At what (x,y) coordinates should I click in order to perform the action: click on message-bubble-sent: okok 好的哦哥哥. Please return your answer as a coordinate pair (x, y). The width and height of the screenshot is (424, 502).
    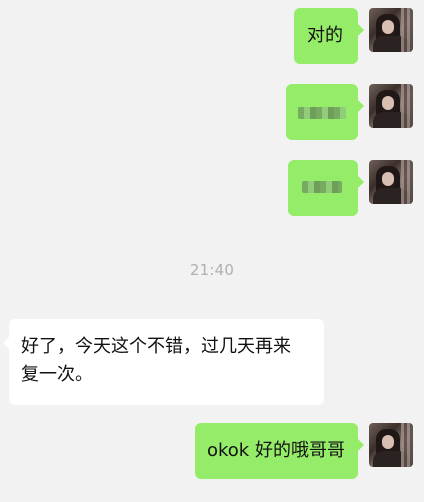
    Looking at the image, I should click on (279, 451).